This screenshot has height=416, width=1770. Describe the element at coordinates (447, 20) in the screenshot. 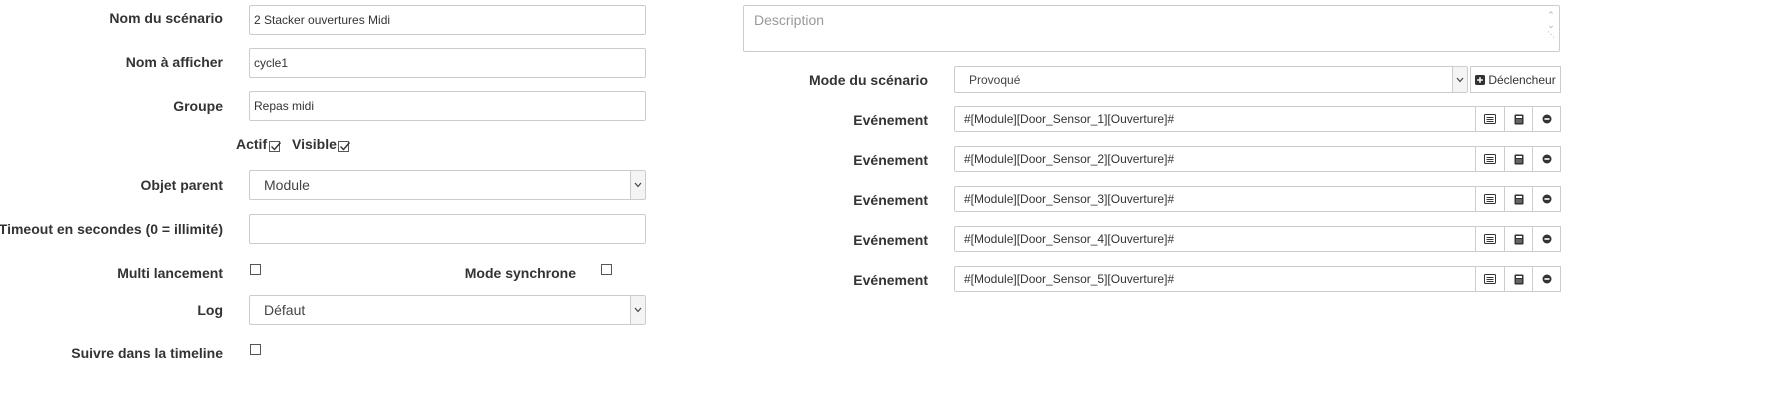

I see `scenario-name-input` at that location.